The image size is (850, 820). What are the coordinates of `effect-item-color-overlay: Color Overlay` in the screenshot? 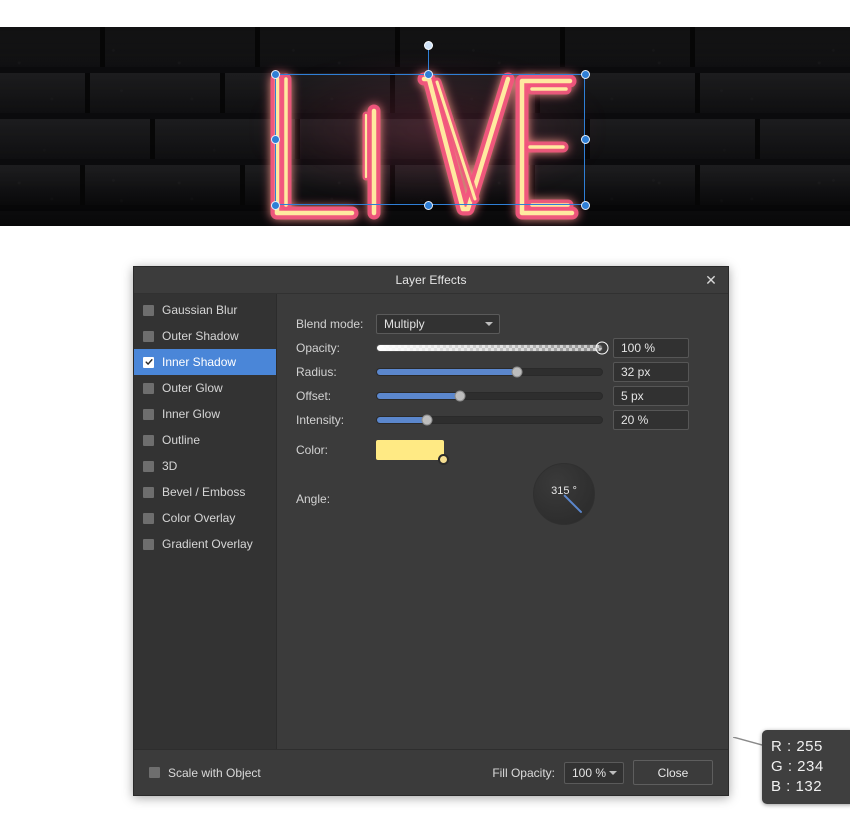 It's located at (205, 518).